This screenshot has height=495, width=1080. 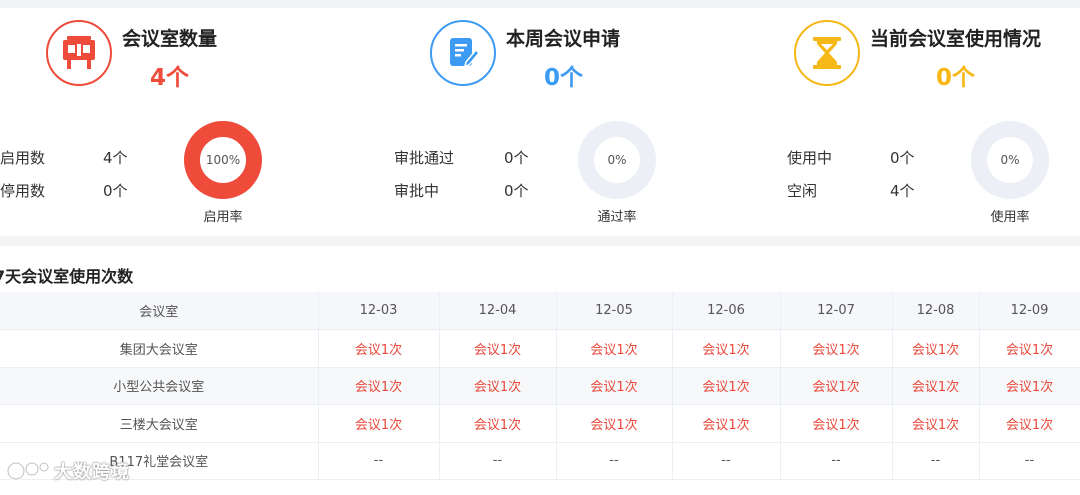 I want to click on enable-rate-donut: 100%, so click(x=223, y=160).